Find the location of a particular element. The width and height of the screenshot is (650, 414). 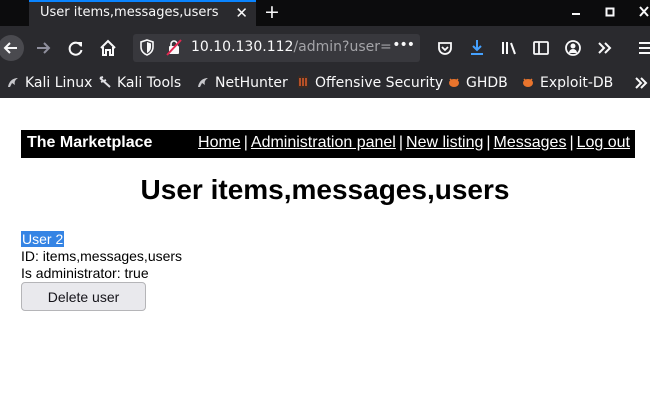

url-host: 10.10.130.112 is located at coordinates (242, 47).